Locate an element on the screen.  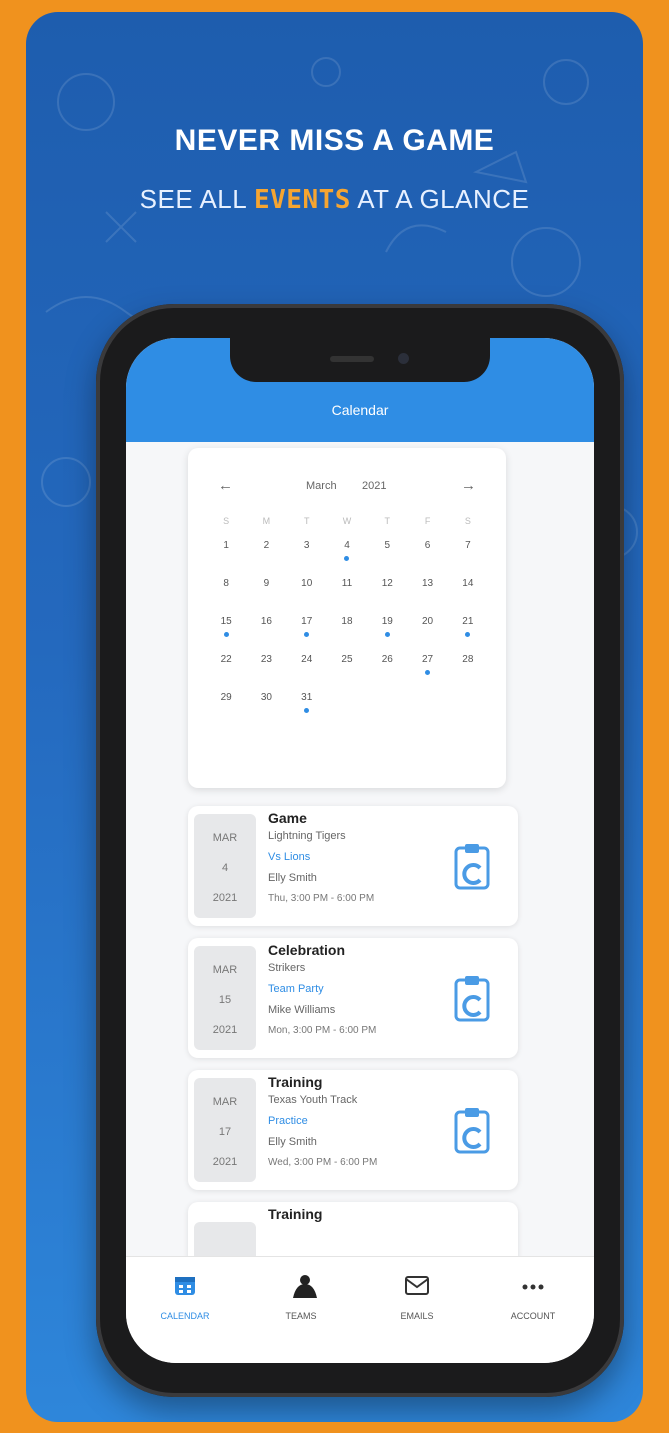
tab-label: CALENDAR is located at coordinates (185, 1316).